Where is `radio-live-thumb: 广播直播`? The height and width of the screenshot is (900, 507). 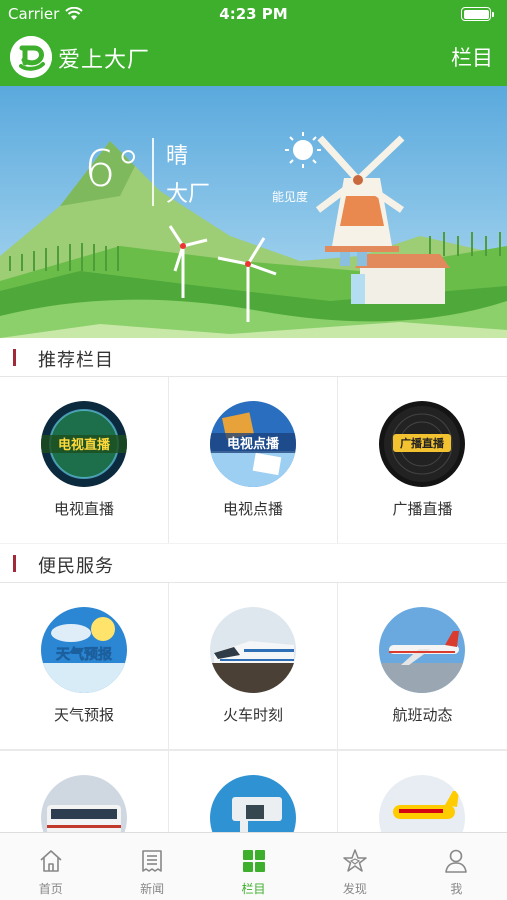
radio-live-thumb: 广播直播 is located at coordinates (422, 444).